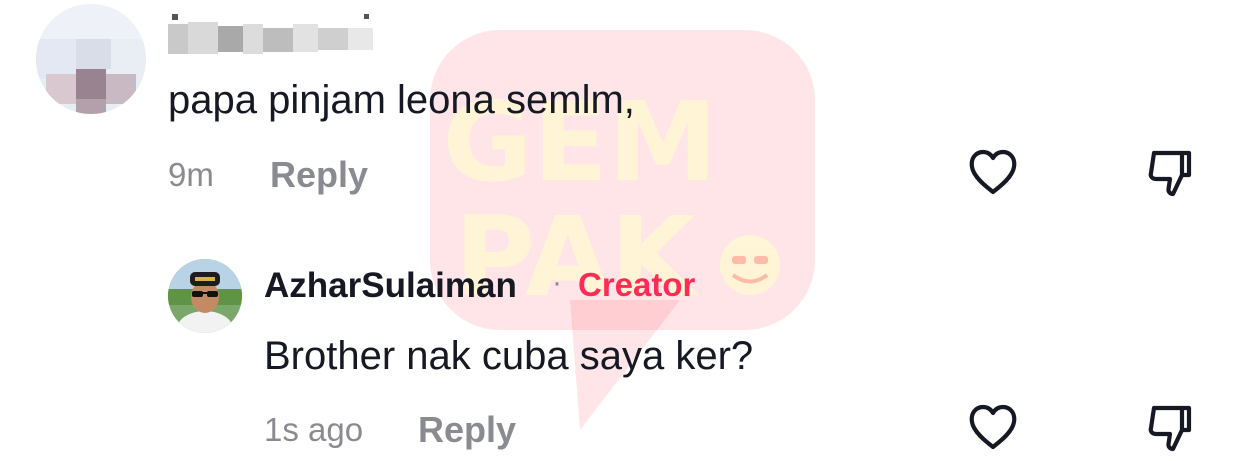 The width and height of the screenshot is (1242, 461). Describe the element at coordinates (750, 265) in the screenshot. I see `watermark-smiley-icon` at that location.